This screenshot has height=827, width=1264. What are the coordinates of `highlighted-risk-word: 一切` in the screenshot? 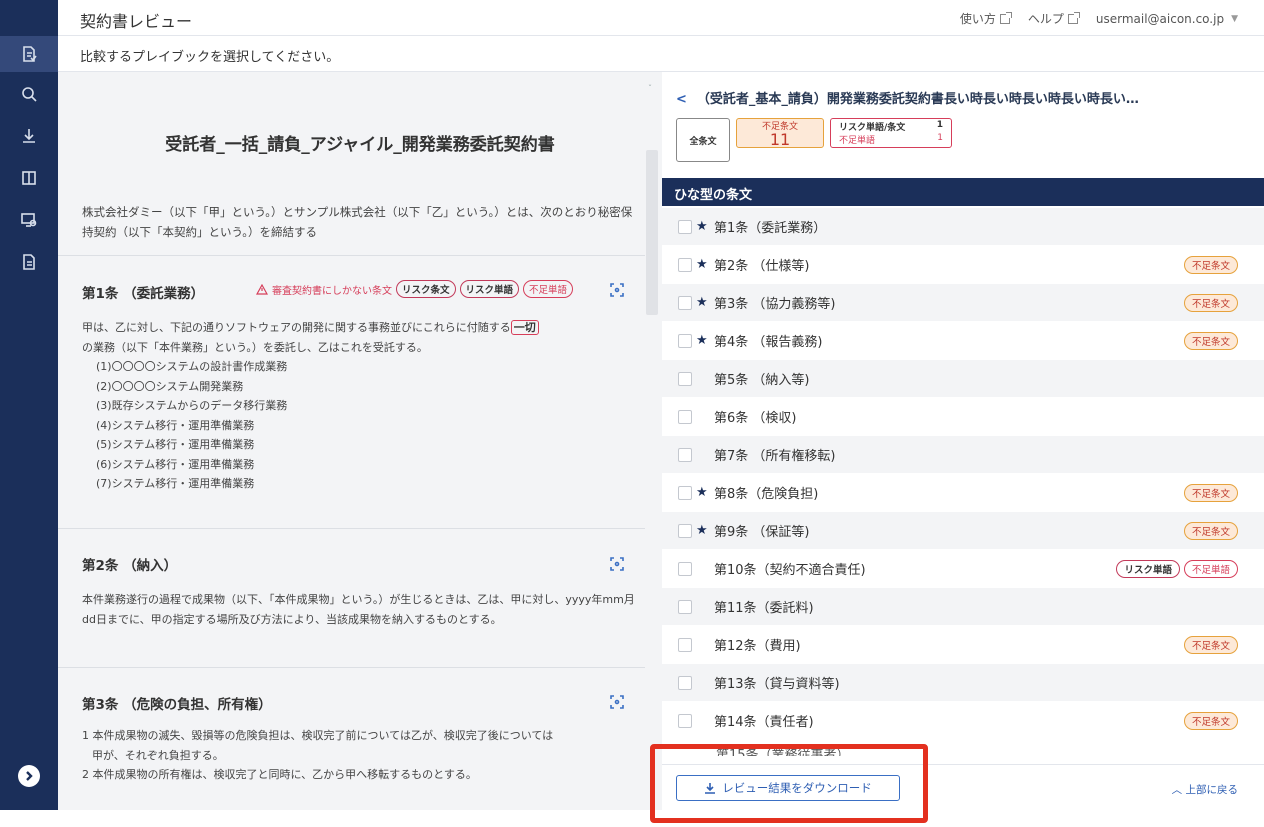 It's located at (524, 327).